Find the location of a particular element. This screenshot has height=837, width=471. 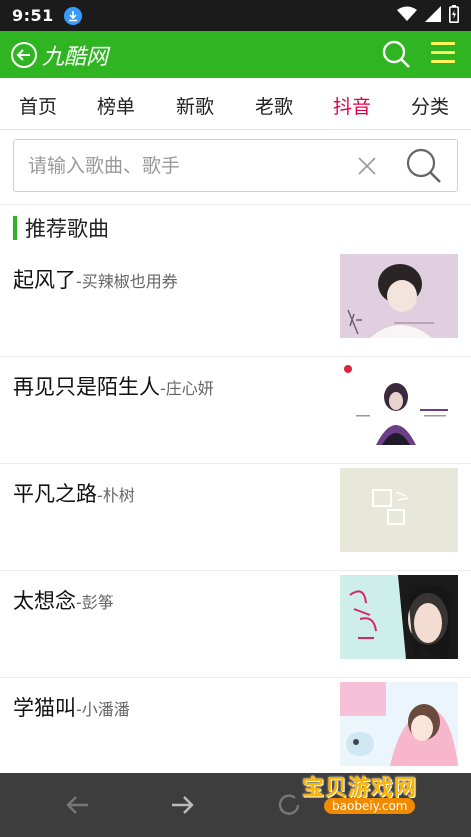

back-arrow-icon is located at coordinates (78, 805).